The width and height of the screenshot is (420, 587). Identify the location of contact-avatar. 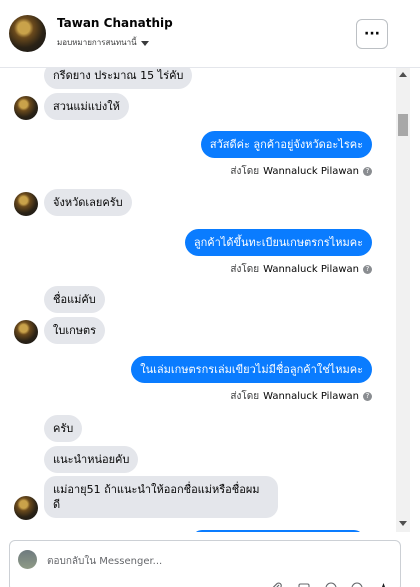
(27, 33).